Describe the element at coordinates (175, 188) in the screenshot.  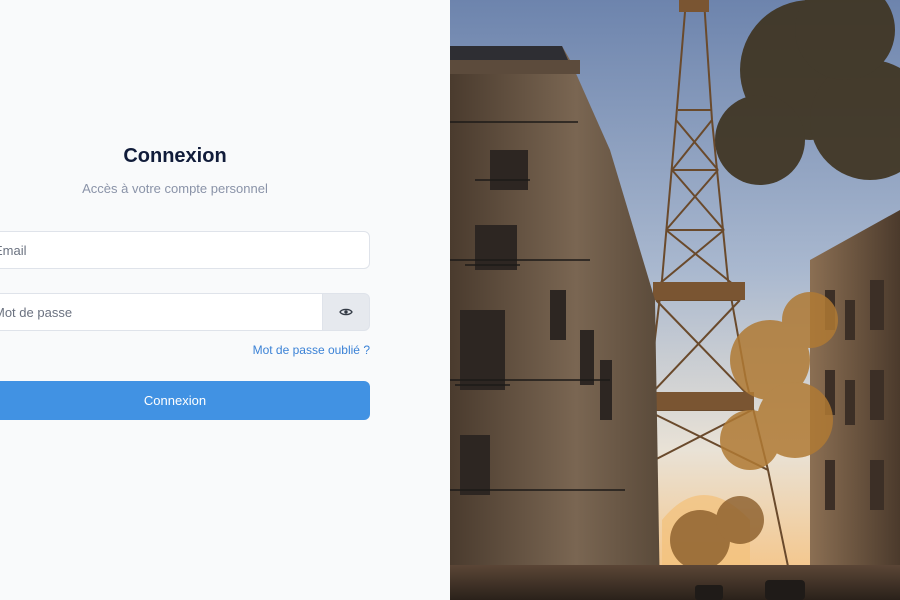
I see `page-subtitle: Accès à votre compte personnel` at that location.